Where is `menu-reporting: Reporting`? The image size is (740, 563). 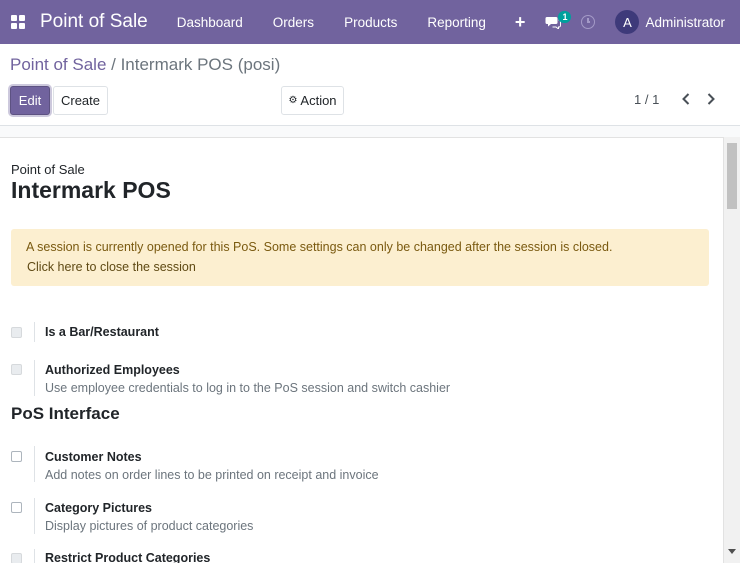 menu-reporting: Reporting is located at coordinates (456, 22).